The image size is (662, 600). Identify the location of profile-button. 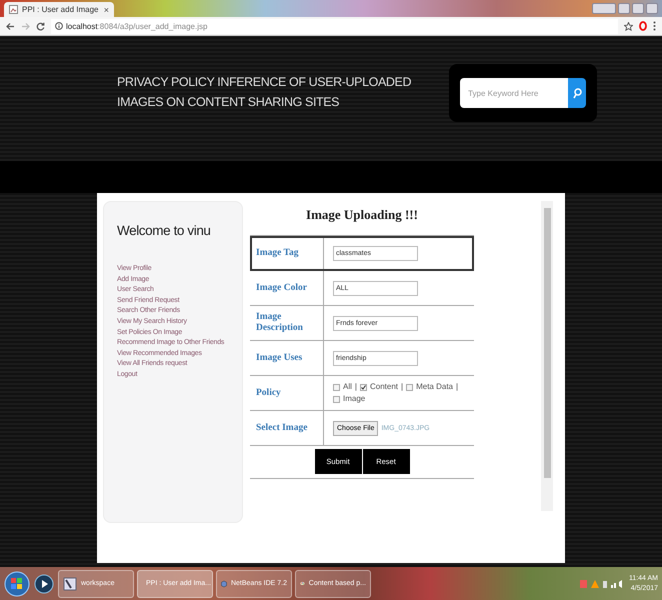
(604, 8).